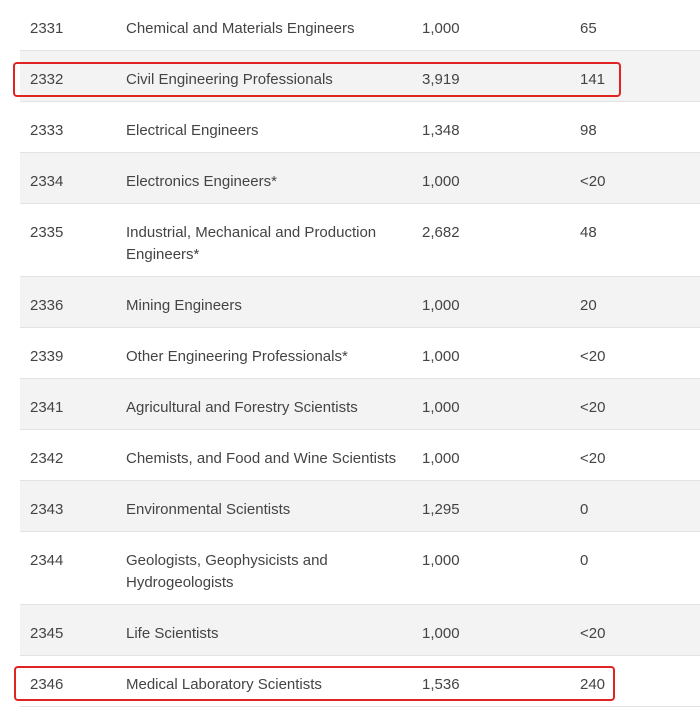  Describe the element at coordinates (441, 130) in the screenshot. I see `minimum-points: 1,348` at that location.